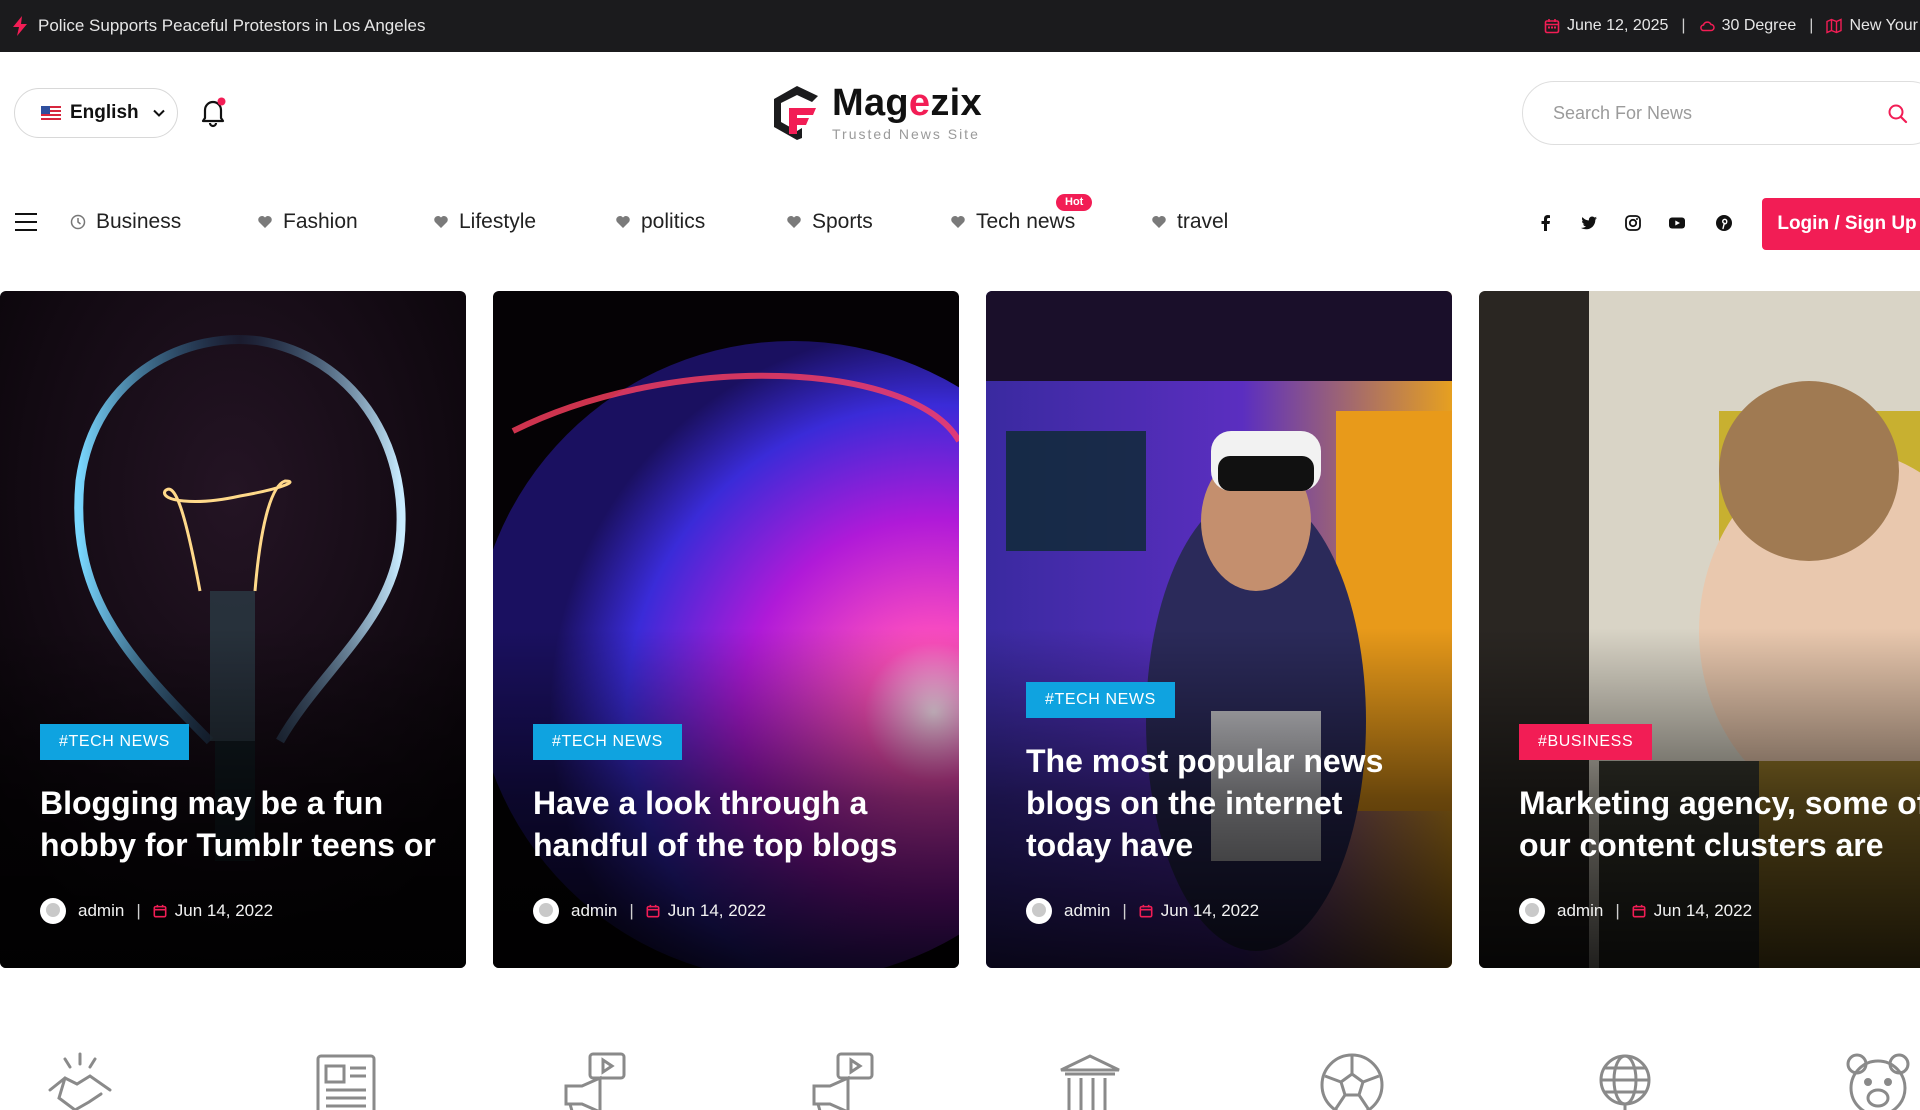 This screenshot has width=1920, height=1110. What do you see at coordinates (307, 222) in the screenshot?
I see `nav-item-fashion: Fashion` at bounding box center [307, 222].